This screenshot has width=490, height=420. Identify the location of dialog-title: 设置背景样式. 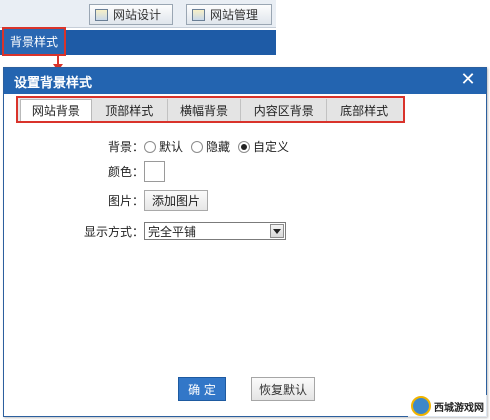
(53, 83).